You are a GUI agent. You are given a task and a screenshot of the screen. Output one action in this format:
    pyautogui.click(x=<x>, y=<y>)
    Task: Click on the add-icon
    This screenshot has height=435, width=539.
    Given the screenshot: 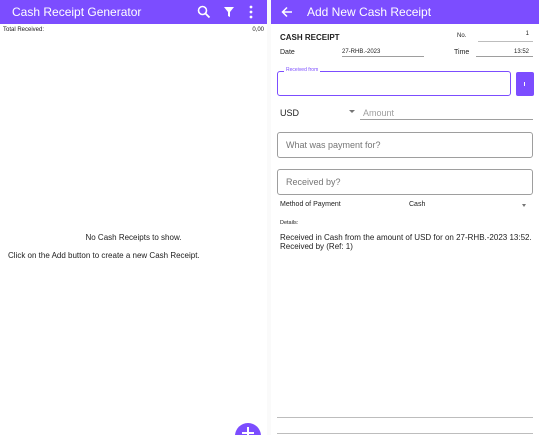 What is the action you would take?
    pyautogui.click(x=248, y=431)
    